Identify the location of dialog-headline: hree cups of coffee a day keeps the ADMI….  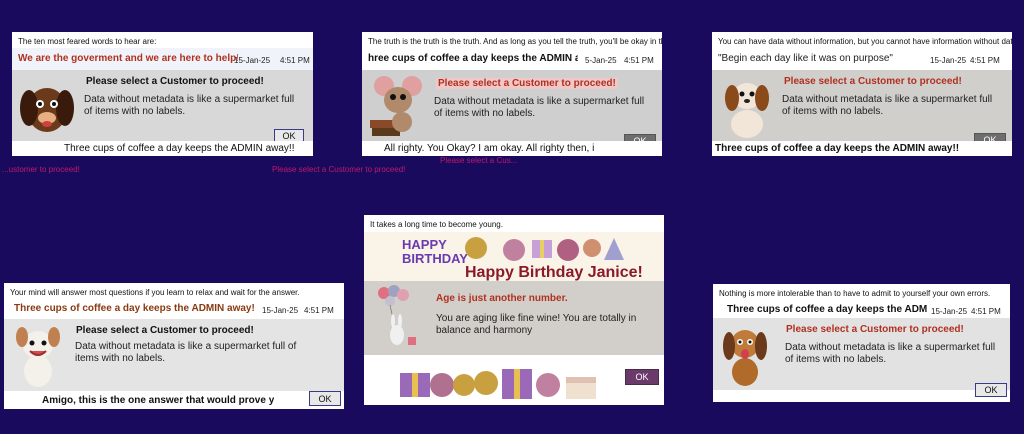
(473, 58).